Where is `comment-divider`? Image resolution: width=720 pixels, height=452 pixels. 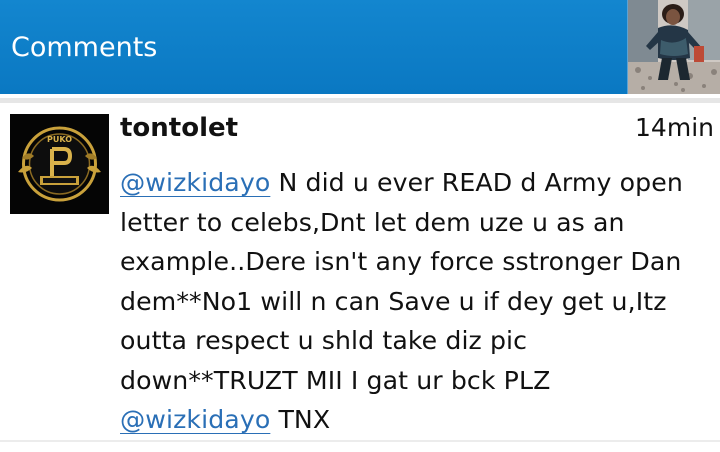 comment-divider is located at coordinates (360, 441).